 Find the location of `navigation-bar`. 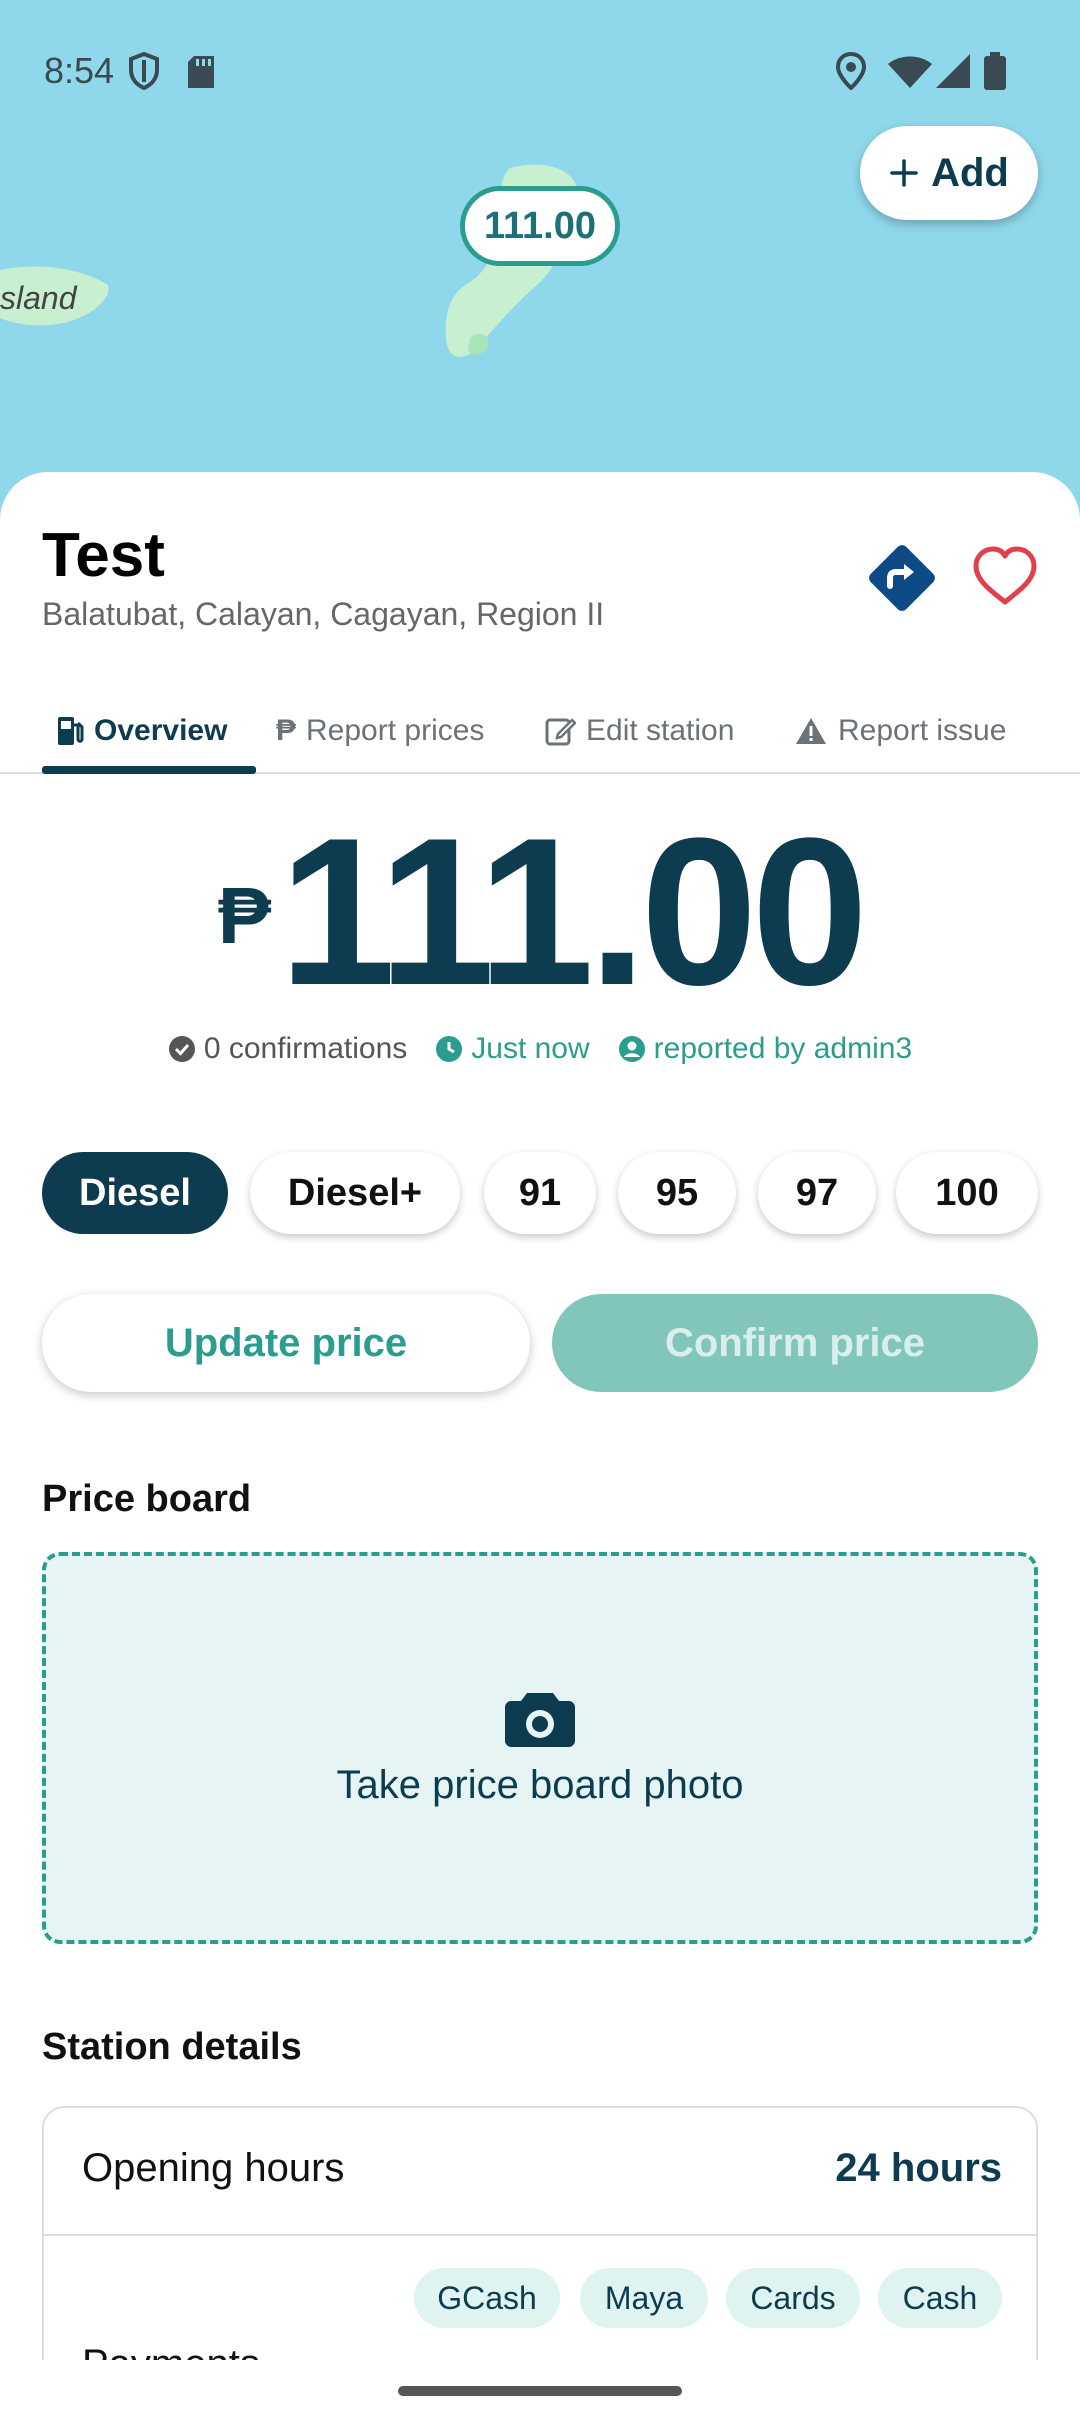

navigation-bar is located at coordinates (540, 2392).